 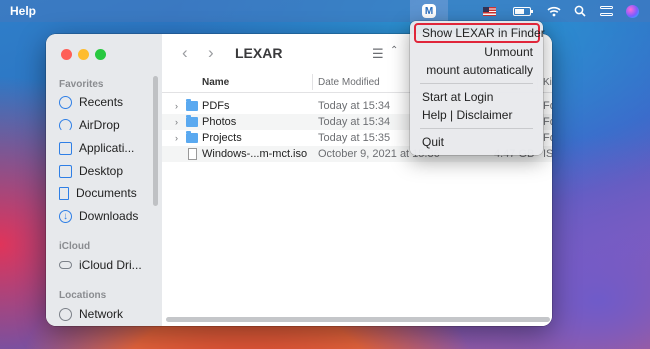 What do you see at coordinates (192, 154) in the screenshot?
I see `disk-image-file-icon` at bounding box center [192, 154].